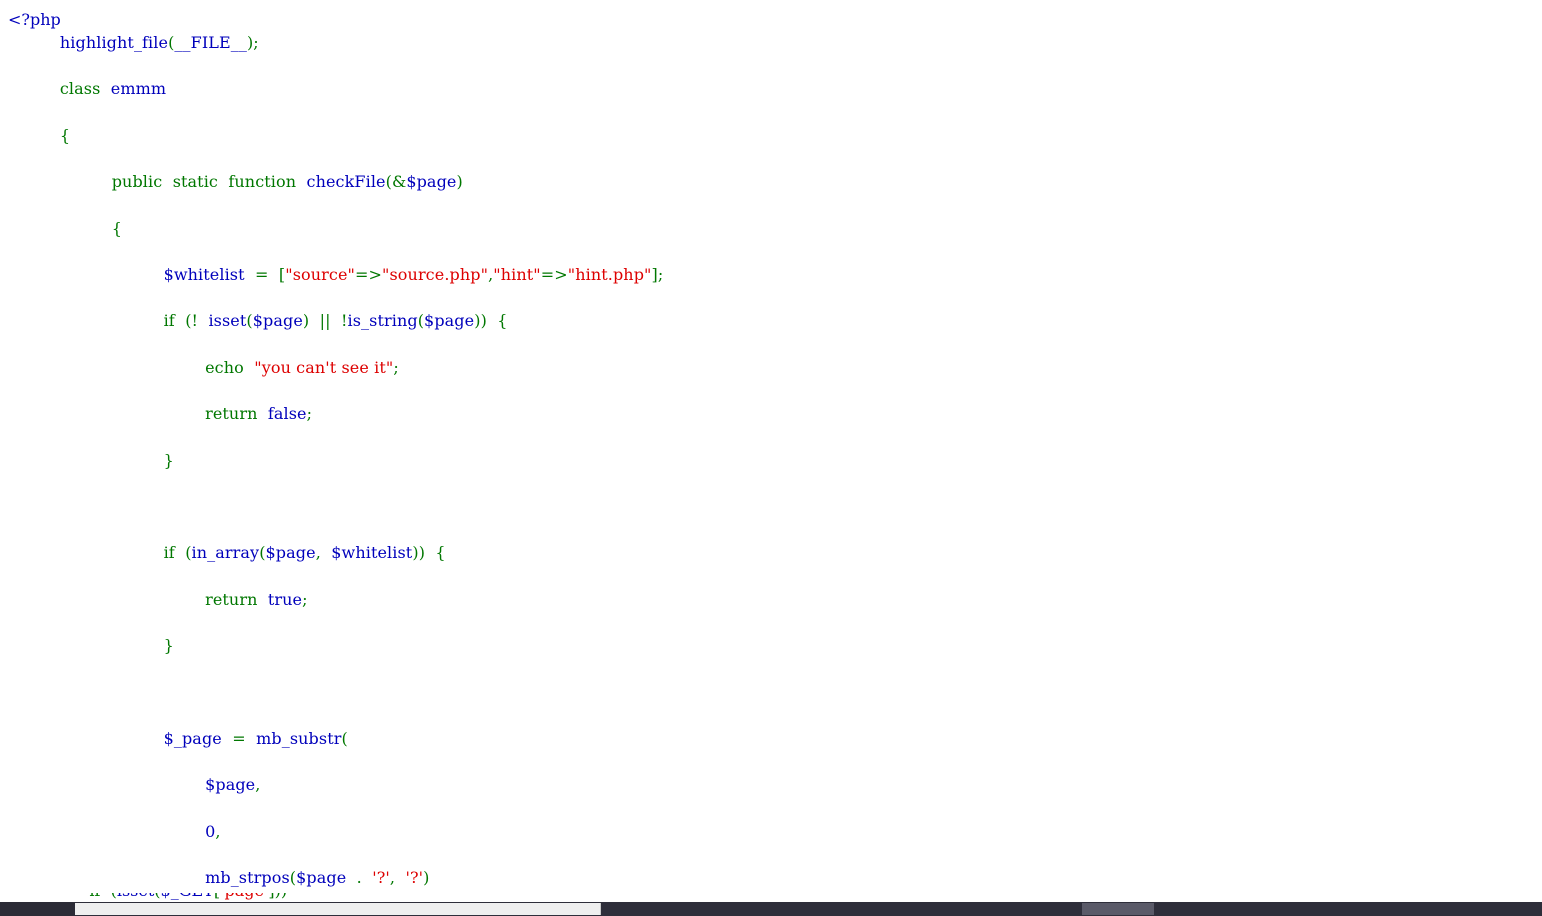  I want to click on code-token: "source", so click(320, 274).